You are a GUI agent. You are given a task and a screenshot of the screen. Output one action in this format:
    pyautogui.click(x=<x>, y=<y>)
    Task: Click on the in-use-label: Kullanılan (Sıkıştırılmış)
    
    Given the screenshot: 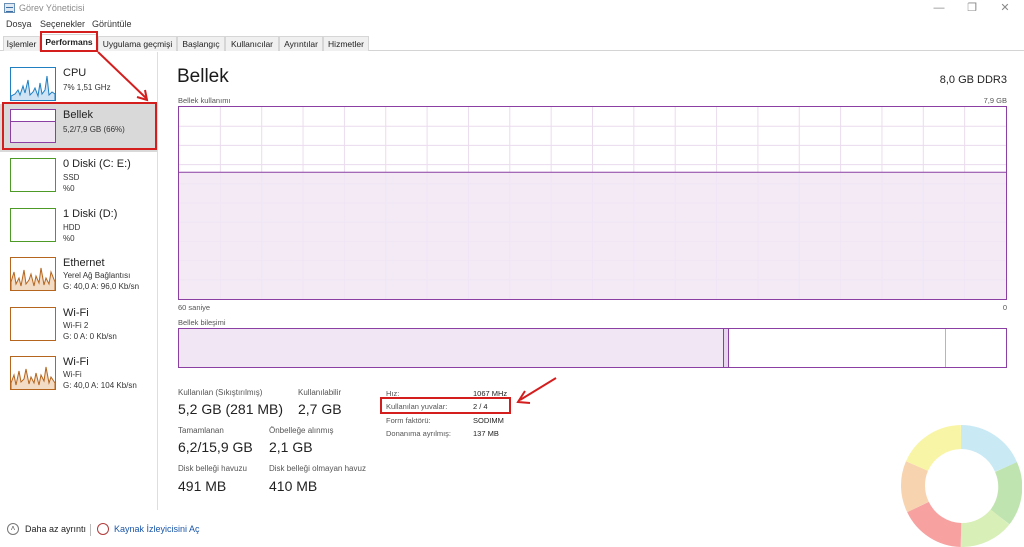 What is the action you would take?
    pyautogui.click(x=220, y=392)
    